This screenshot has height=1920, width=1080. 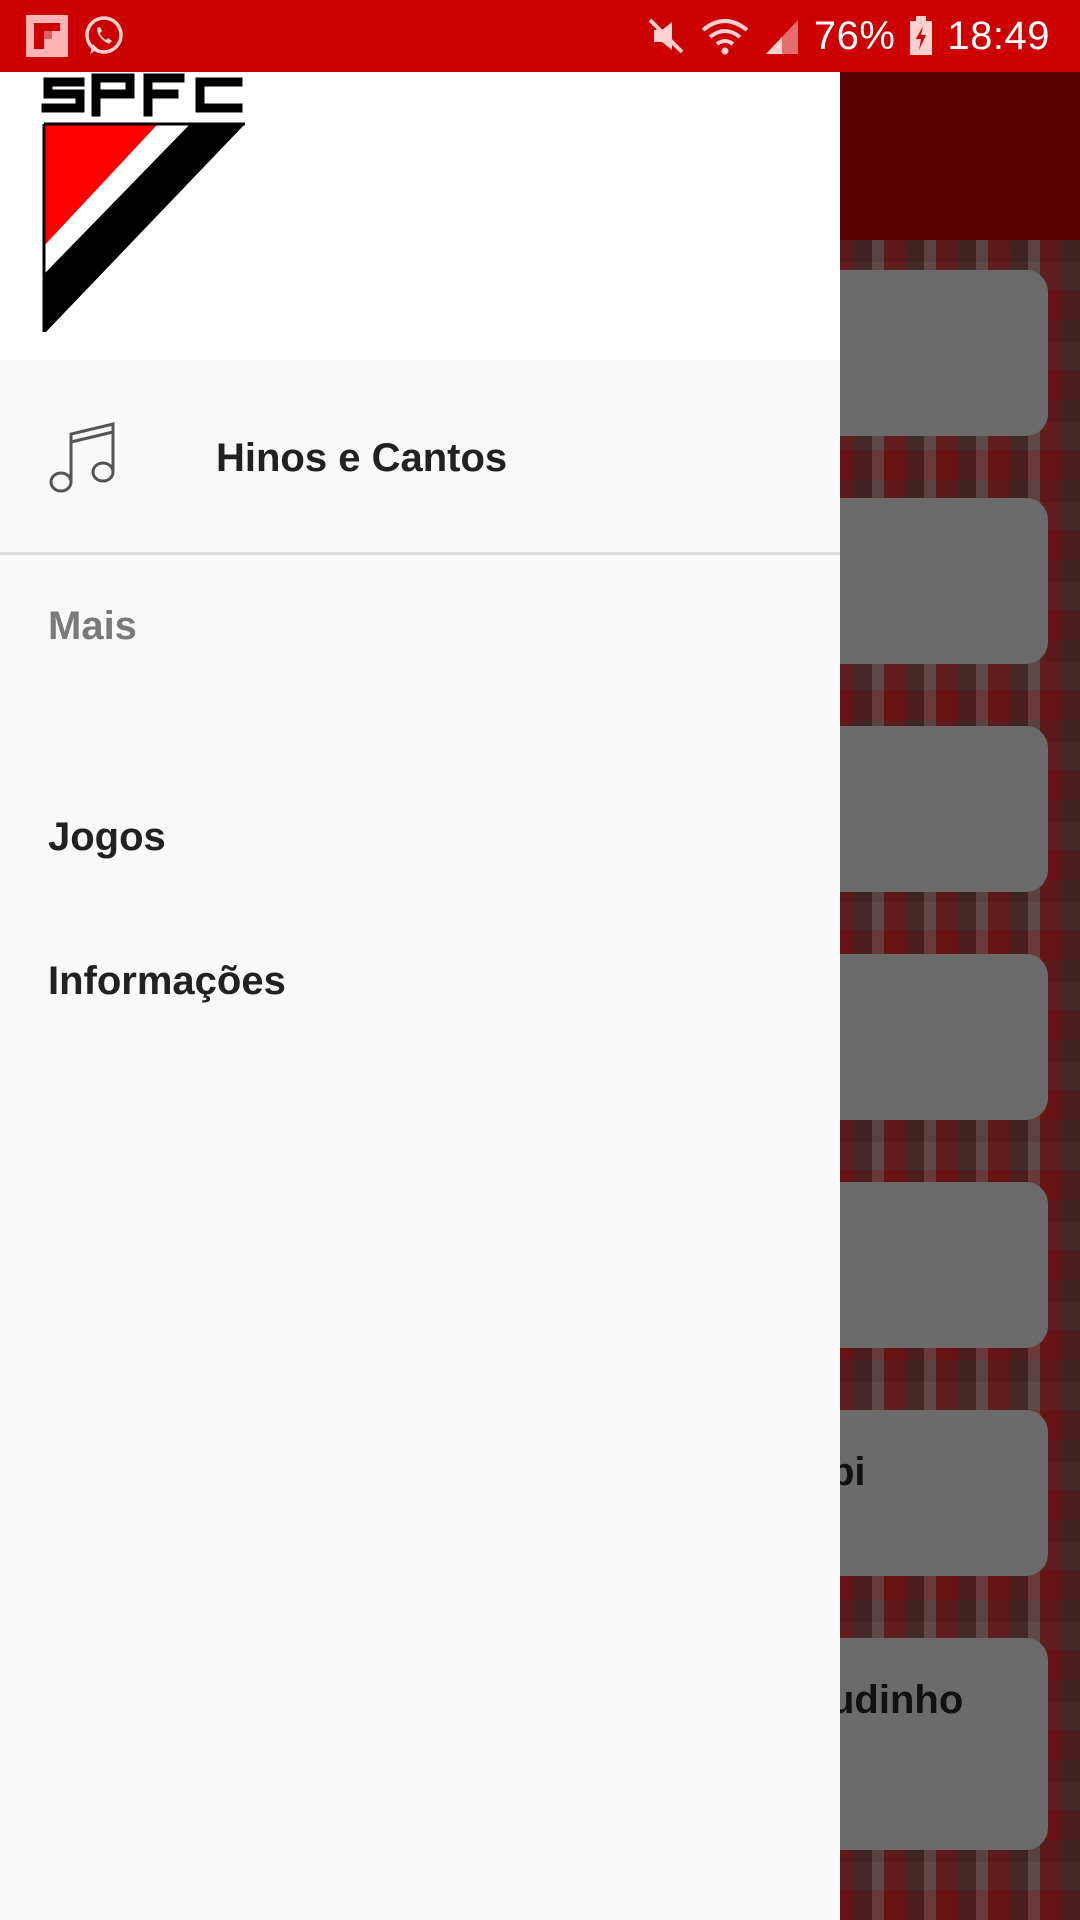 What do you see at coordinates (167, 981) in the screenshot?
I see `menu-item-label: Informações` at bounding box center [167, 981].